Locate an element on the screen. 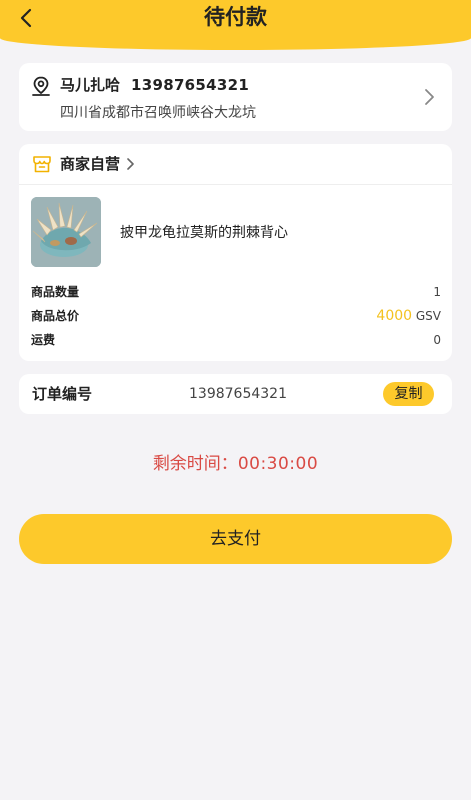  receiver-phone: 13987654321 is located at coordinates (190, 85).